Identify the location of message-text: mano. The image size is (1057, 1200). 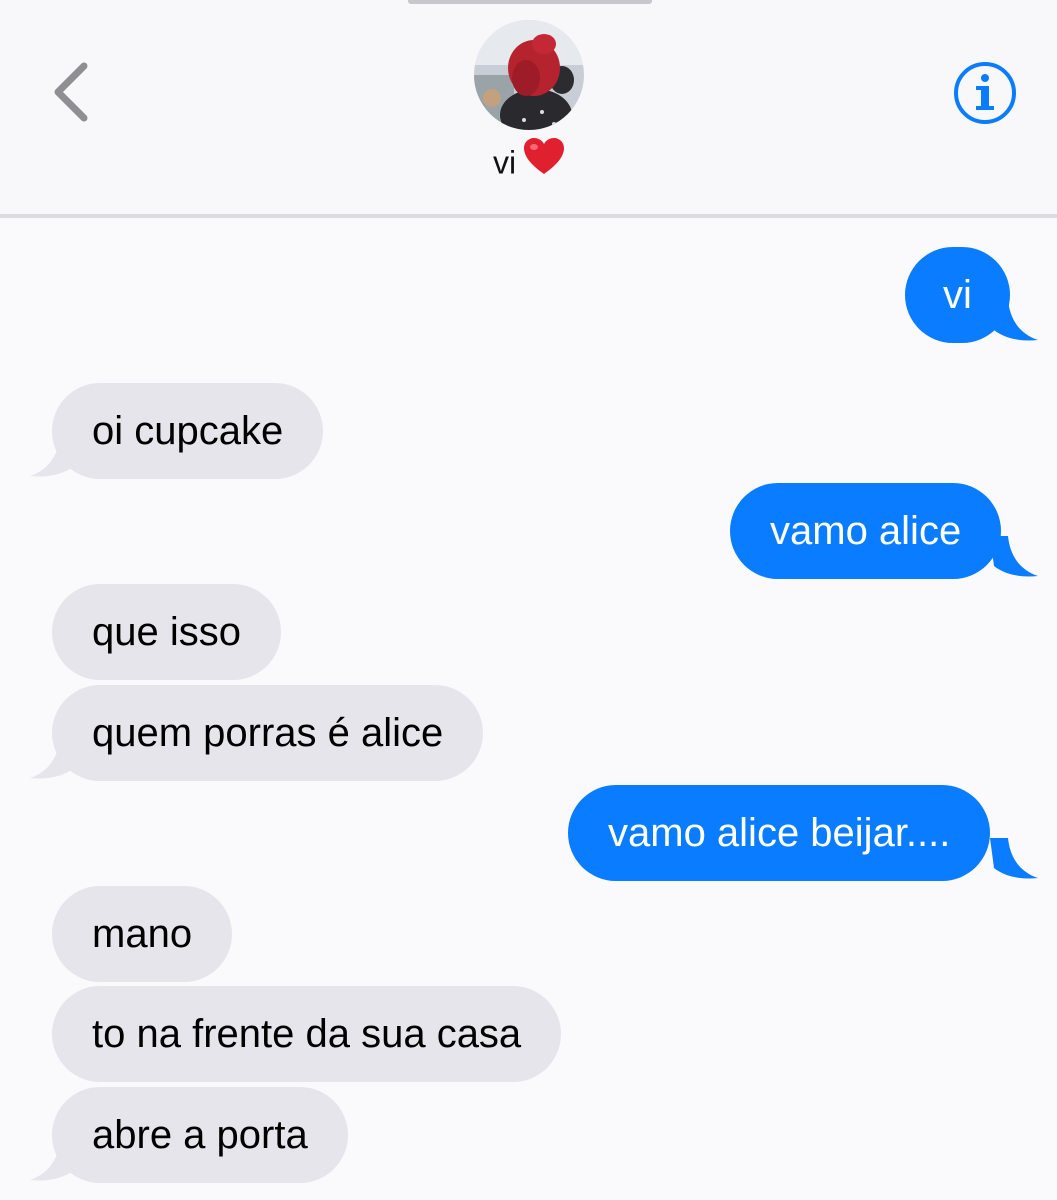
(142, 934).